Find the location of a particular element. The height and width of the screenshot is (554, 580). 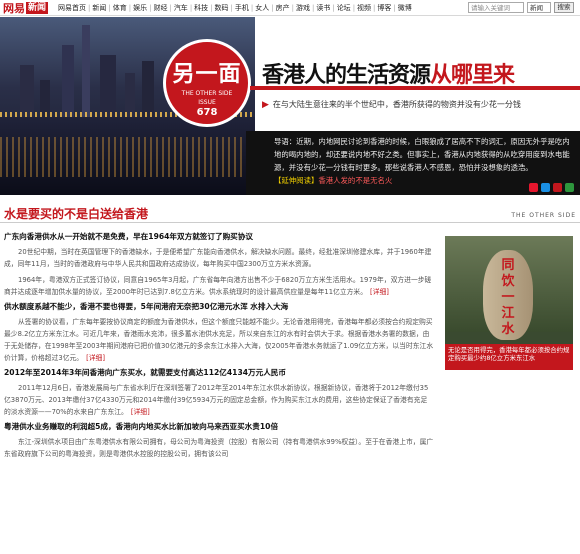

hero-title: 香港人的生活资源从哪里来 is located at coordinates (388, 73).